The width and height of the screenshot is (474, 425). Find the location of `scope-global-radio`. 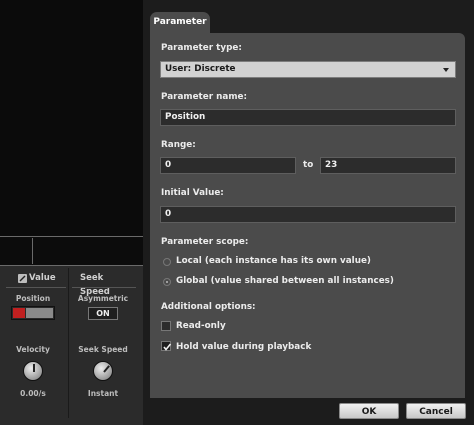

scope-global-radio is located at coordinates (167, 282).